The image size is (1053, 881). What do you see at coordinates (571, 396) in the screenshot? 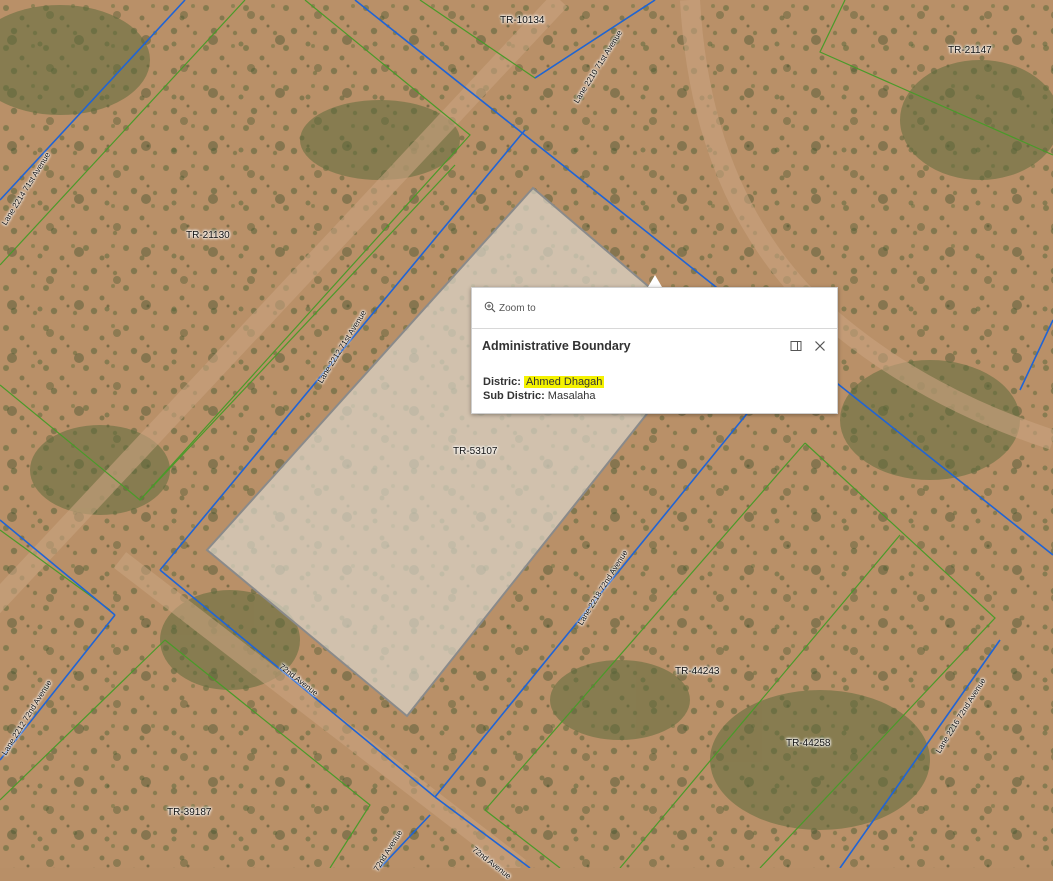
I see `field-value: Masalaha` at bounding box center [571, 396].